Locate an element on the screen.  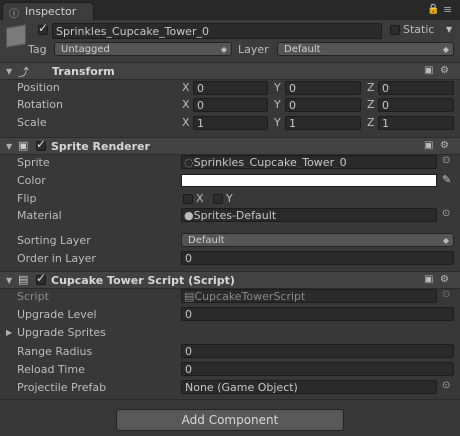
scale-y: 1 is located at coordinates (323, 123).